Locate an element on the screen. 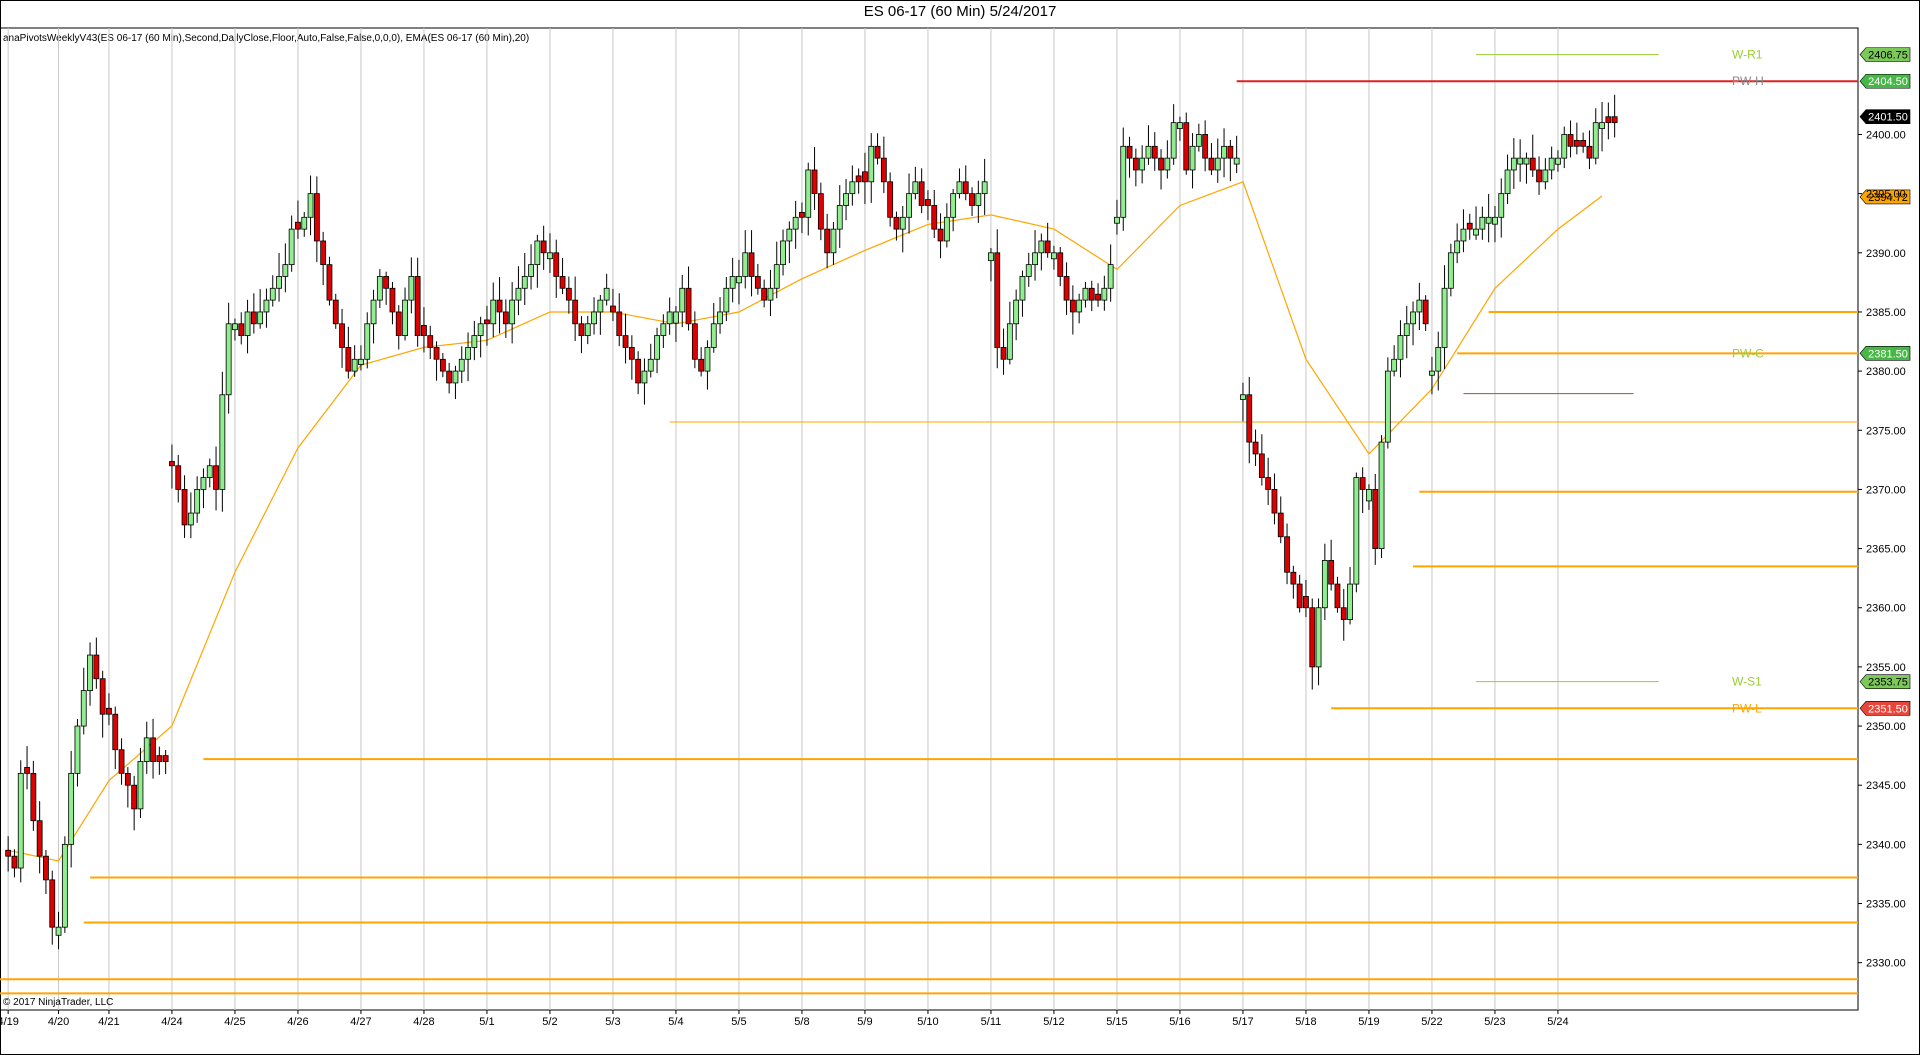  x-tick-label: 5/12 is located at coordinates (1053, 1022).